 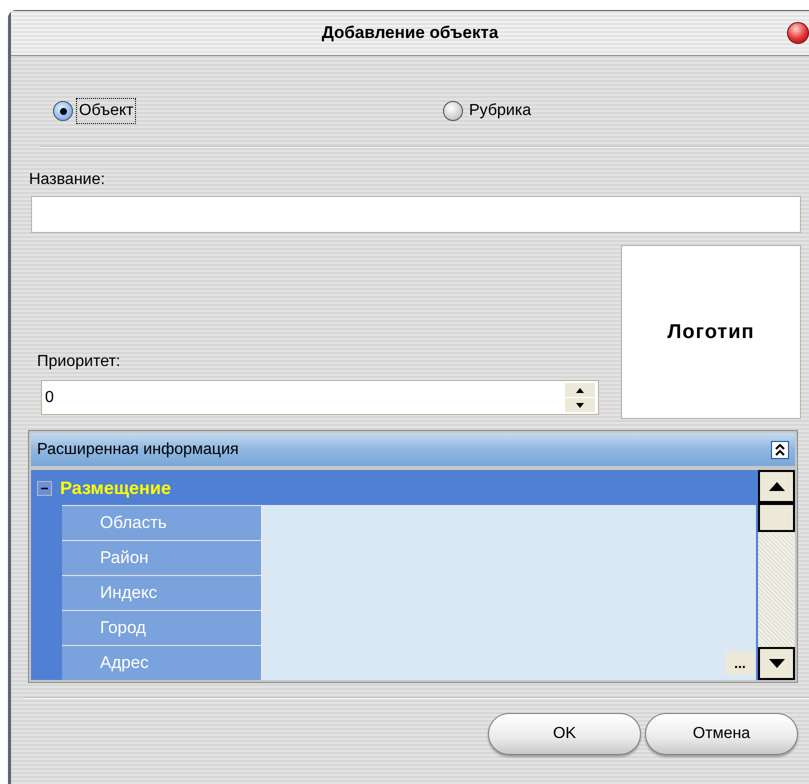 I want to click on scroll-down-icon, so click(x=776, y=663).